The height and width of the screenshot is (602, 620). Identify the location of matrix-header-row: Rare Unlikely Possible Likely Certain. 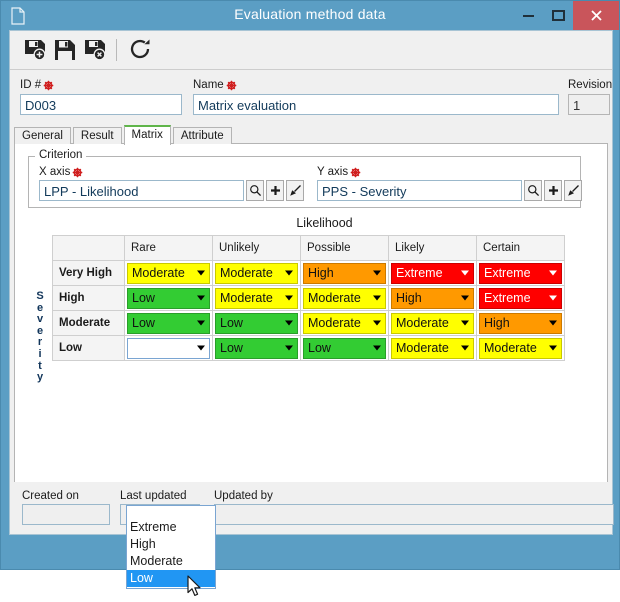
(308, 248).